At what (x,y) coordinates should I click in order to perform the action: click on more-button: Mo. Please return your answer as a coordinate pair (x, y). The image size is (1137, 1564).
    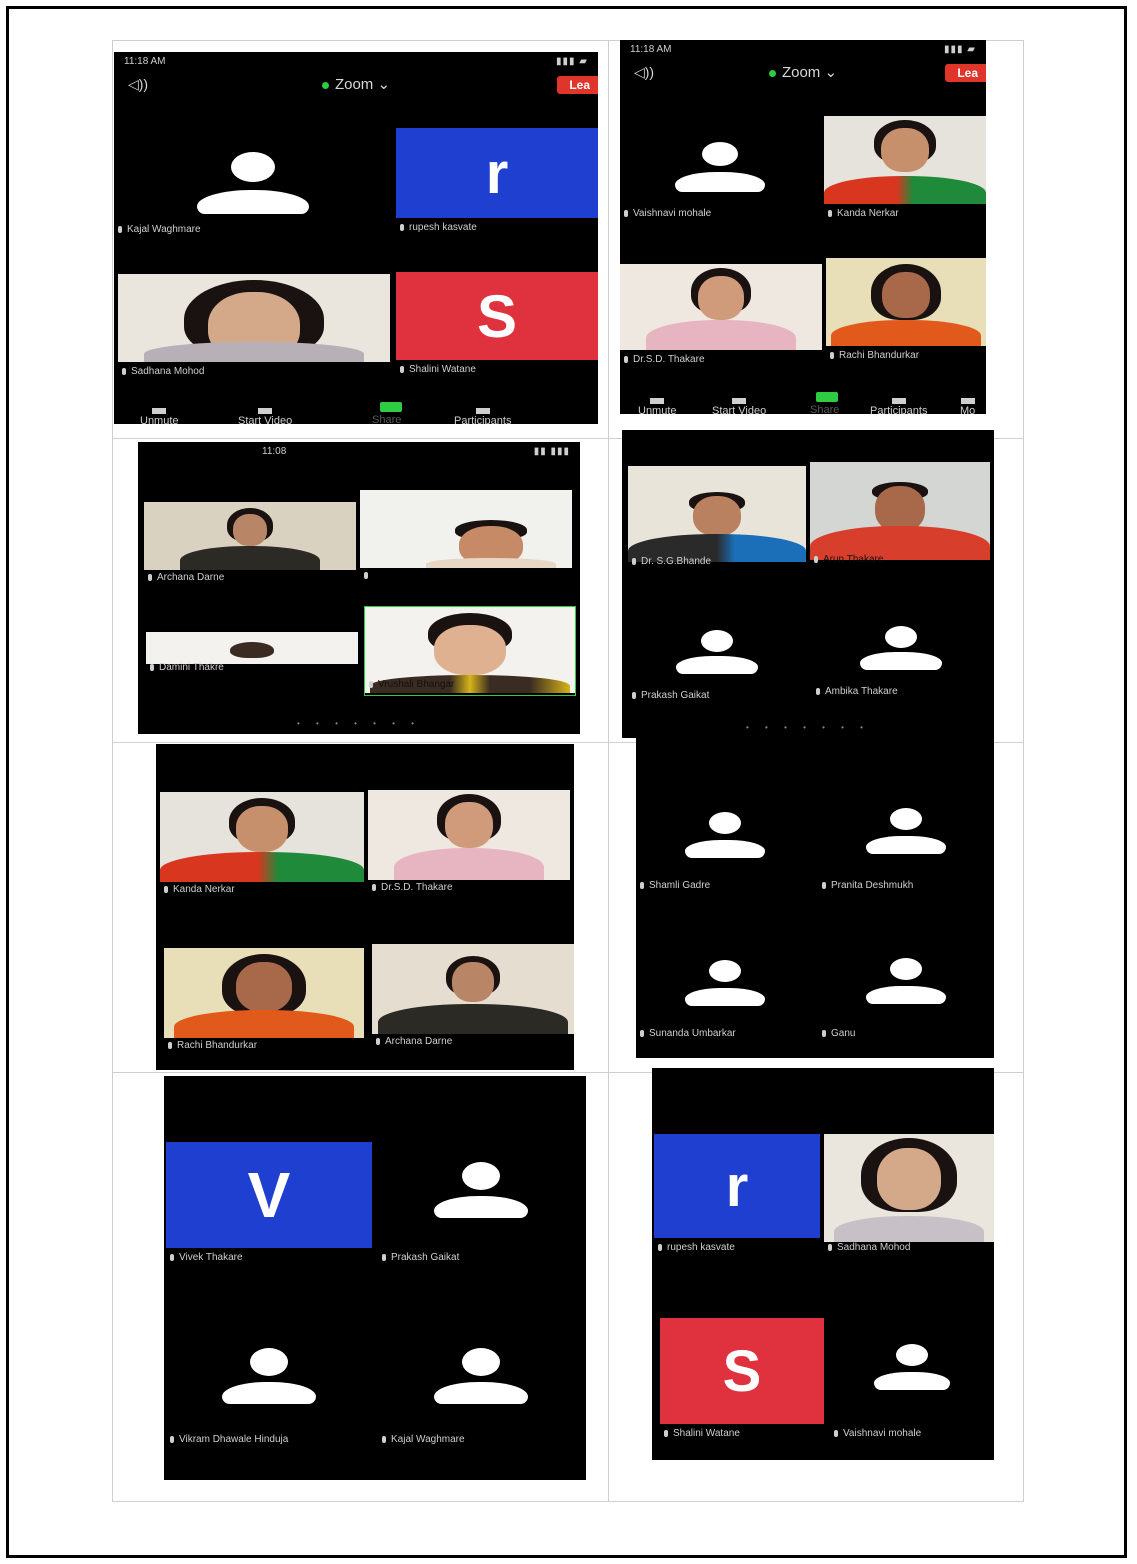
    Looking at the image, I should click on (967, 406).